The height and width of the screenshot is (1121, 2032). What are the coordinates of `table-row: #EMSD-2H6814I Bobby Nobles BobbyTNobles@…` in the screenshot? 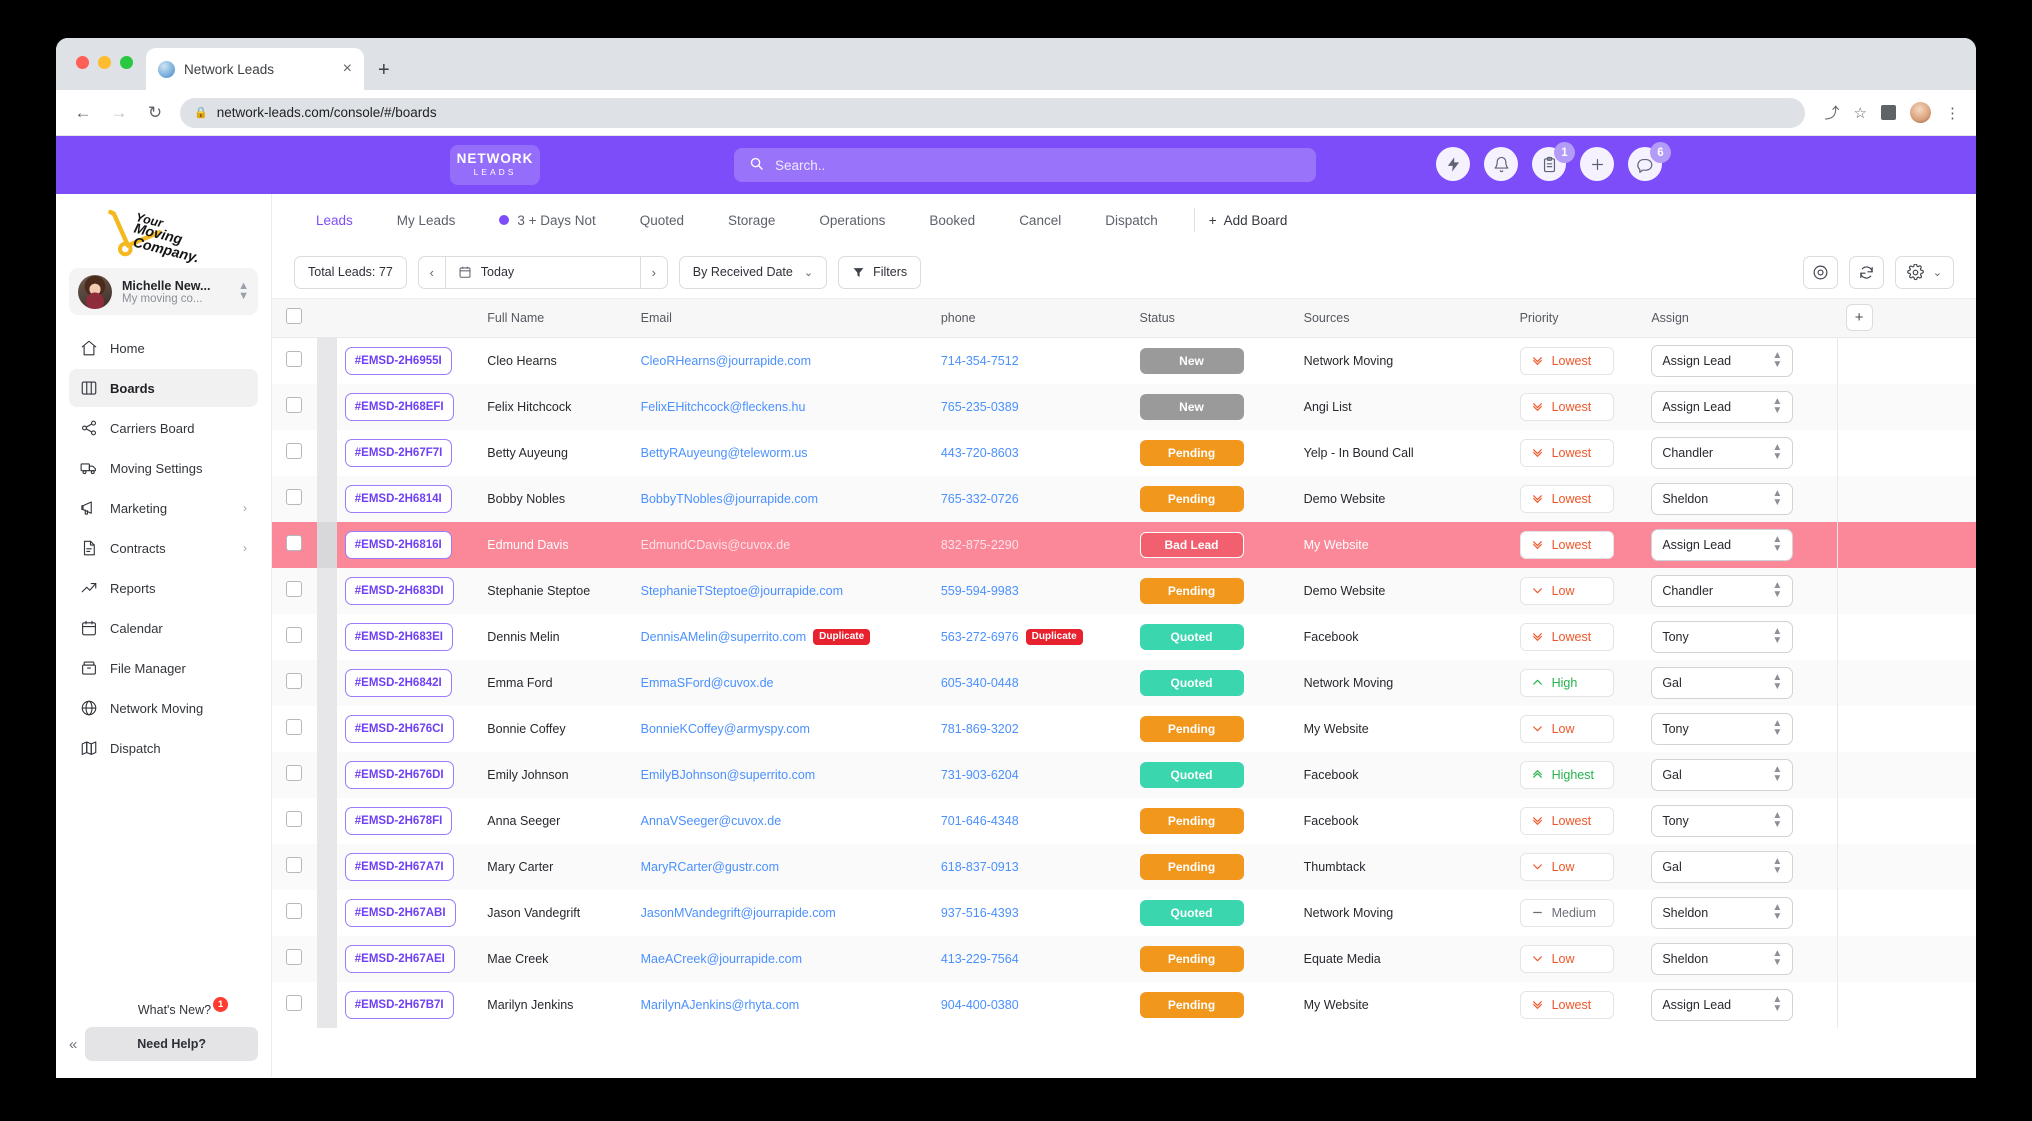 It's located at (1124, 498).